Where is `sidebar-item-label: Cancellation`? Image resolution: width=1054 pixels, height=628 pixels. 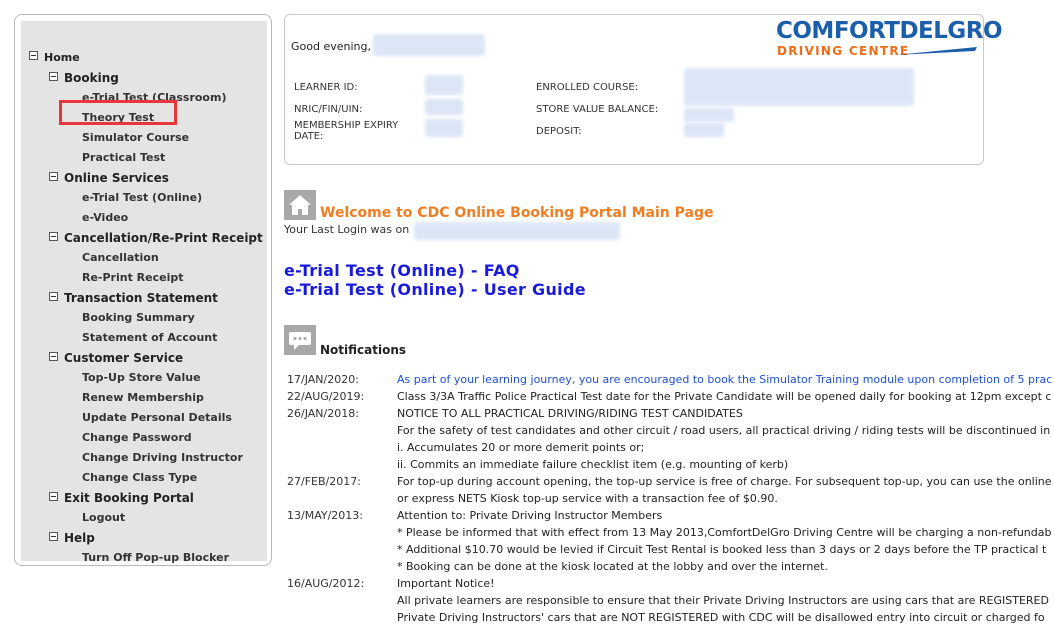 sidebar-item-label: Cancellation is located at coordinates (120, 257).